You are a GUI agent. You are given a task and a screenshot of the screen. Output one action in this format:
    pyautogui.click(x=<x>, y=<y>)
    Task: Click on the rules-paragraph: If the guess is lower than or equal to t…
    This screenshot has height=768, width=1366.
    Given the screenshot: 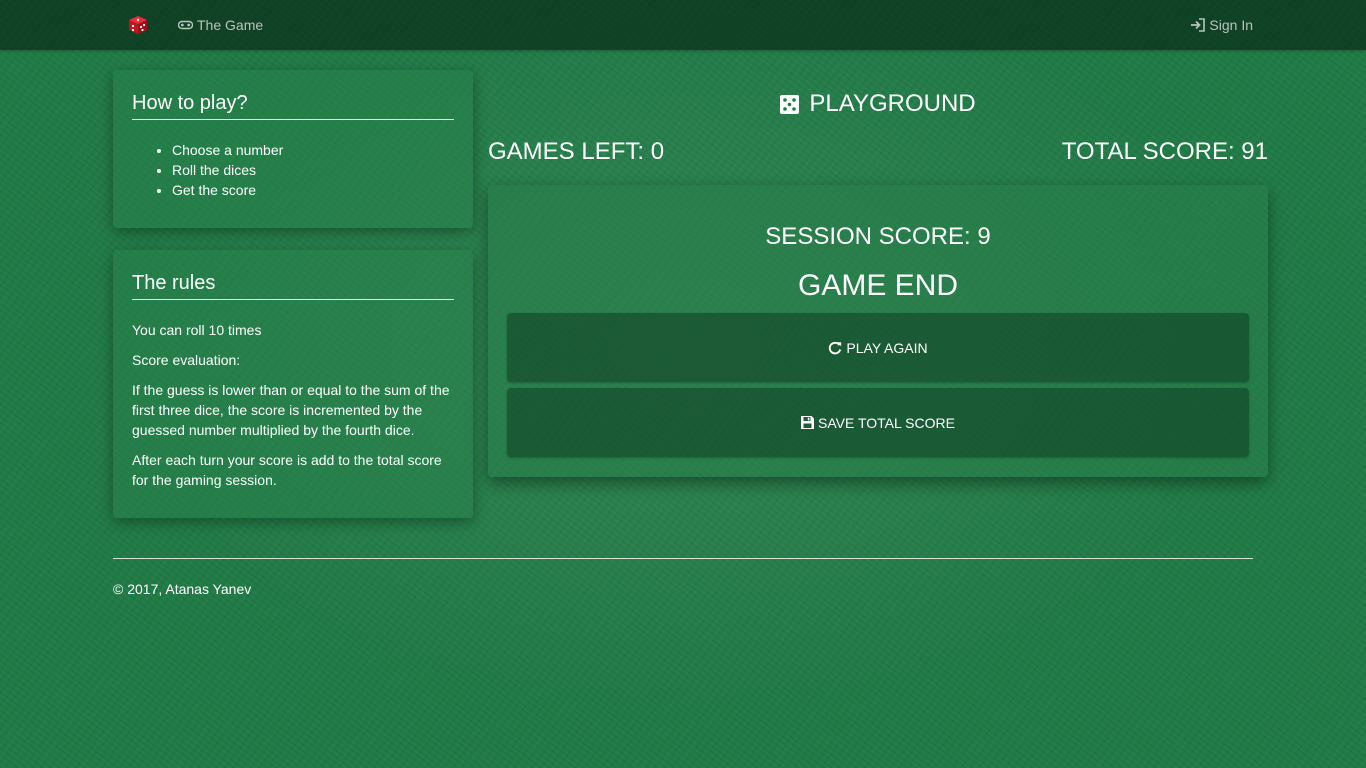 What is the action you would take?
    pyautogui.click(x=291, y=410)
    